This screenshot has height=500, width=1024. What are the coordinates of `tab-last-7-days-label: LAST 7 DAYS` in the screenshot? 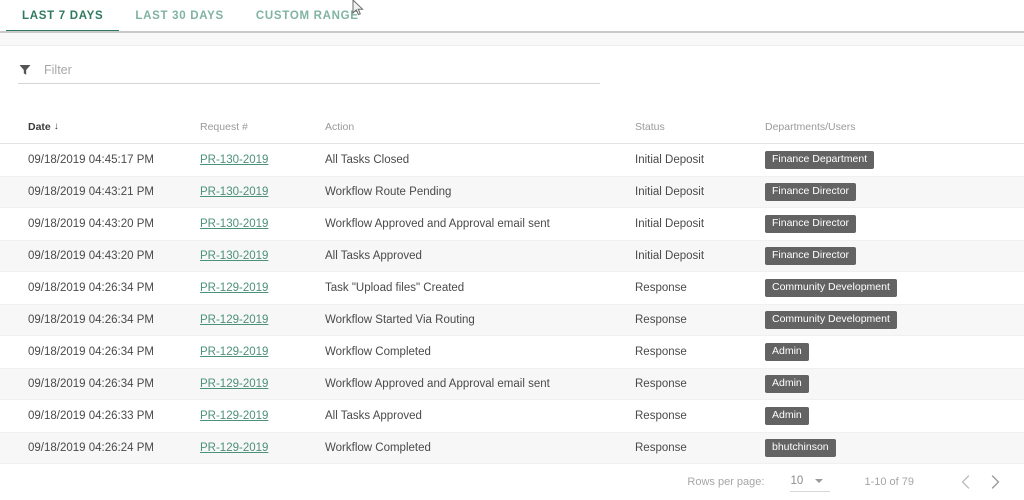 It's located at (63, 16).